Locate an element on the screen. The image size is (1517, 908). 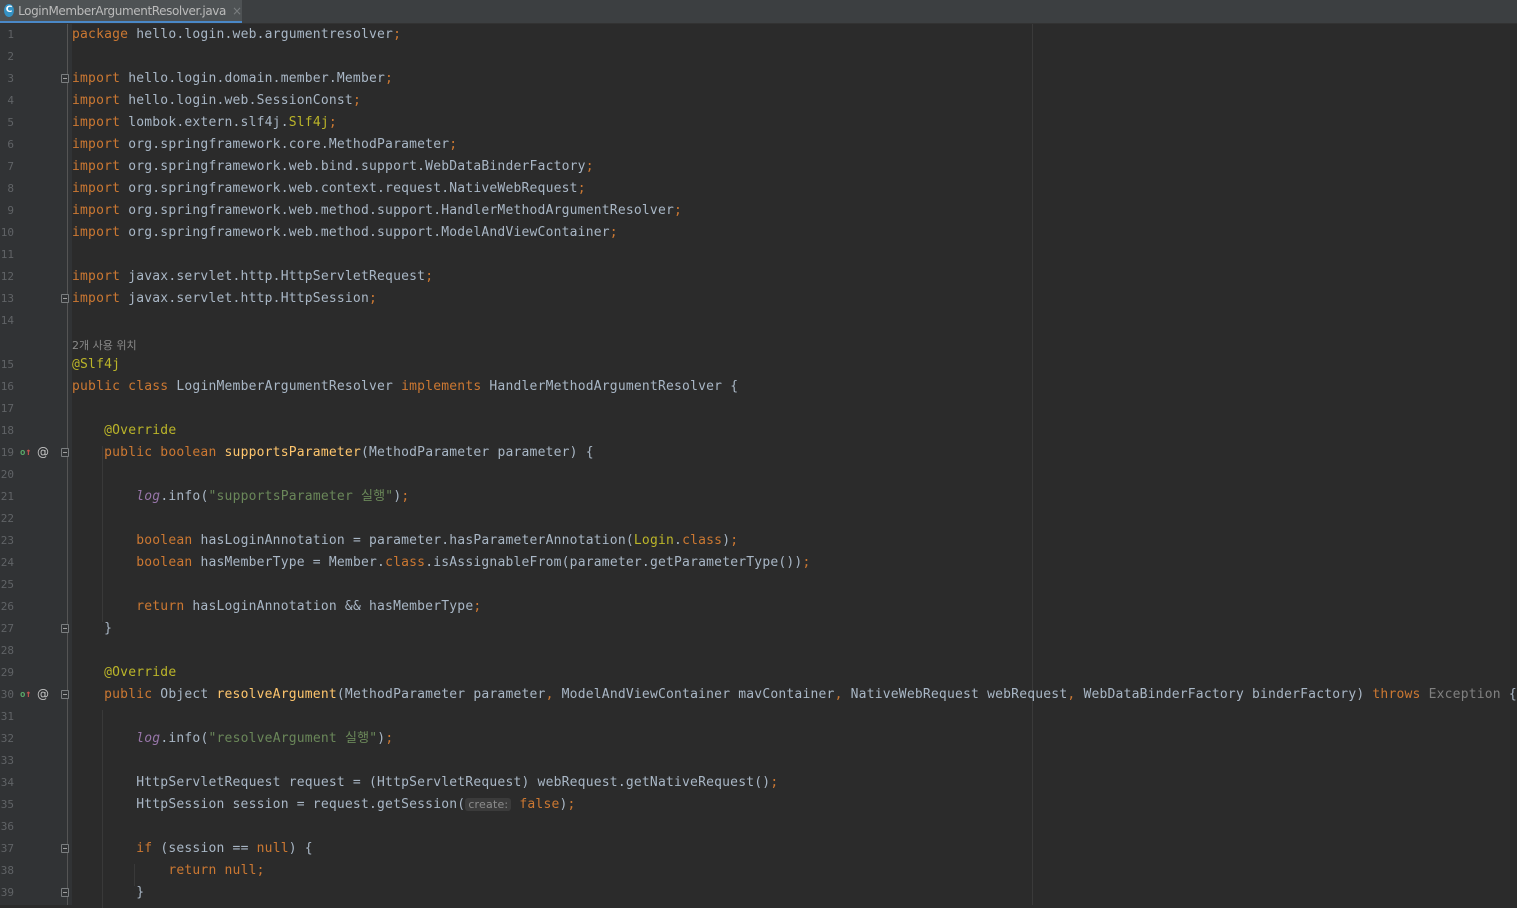
line-number: 25 is located at coordinates (7, 585).